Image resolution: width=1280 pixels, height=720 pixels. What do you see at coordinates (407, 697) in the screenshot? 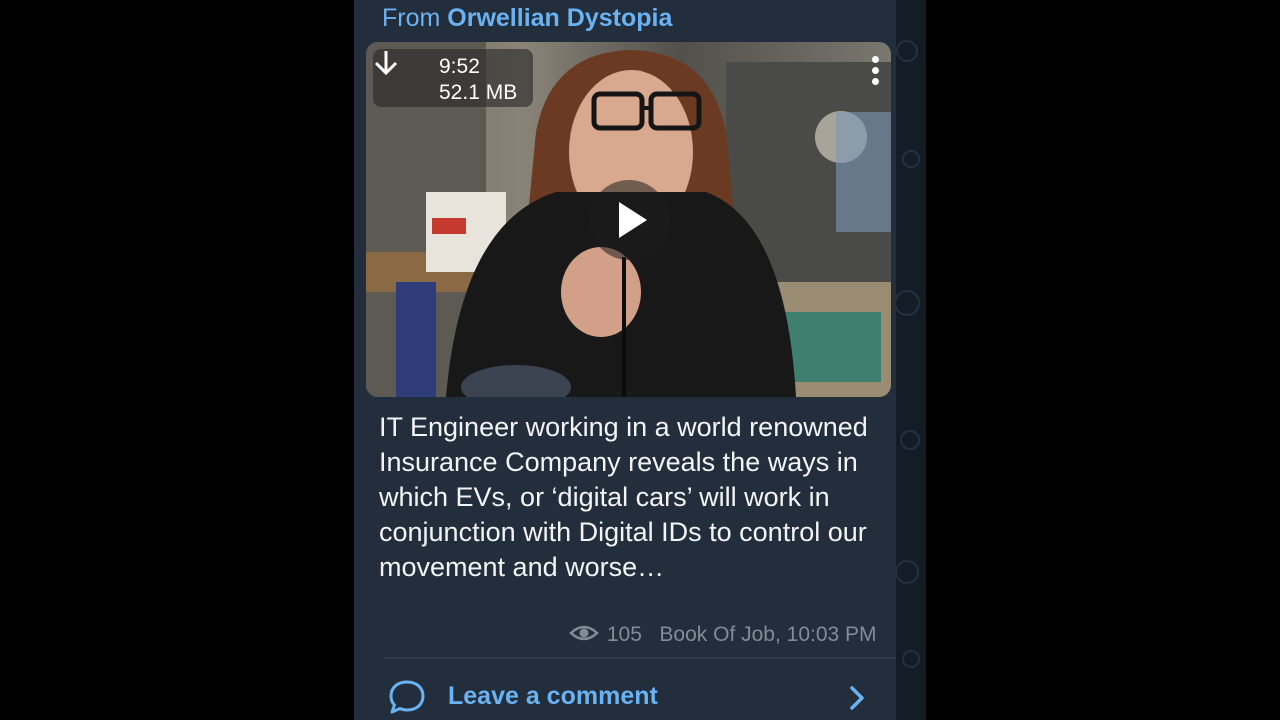
I see `comment-bubble-icon` at bounding box center [407, 697].